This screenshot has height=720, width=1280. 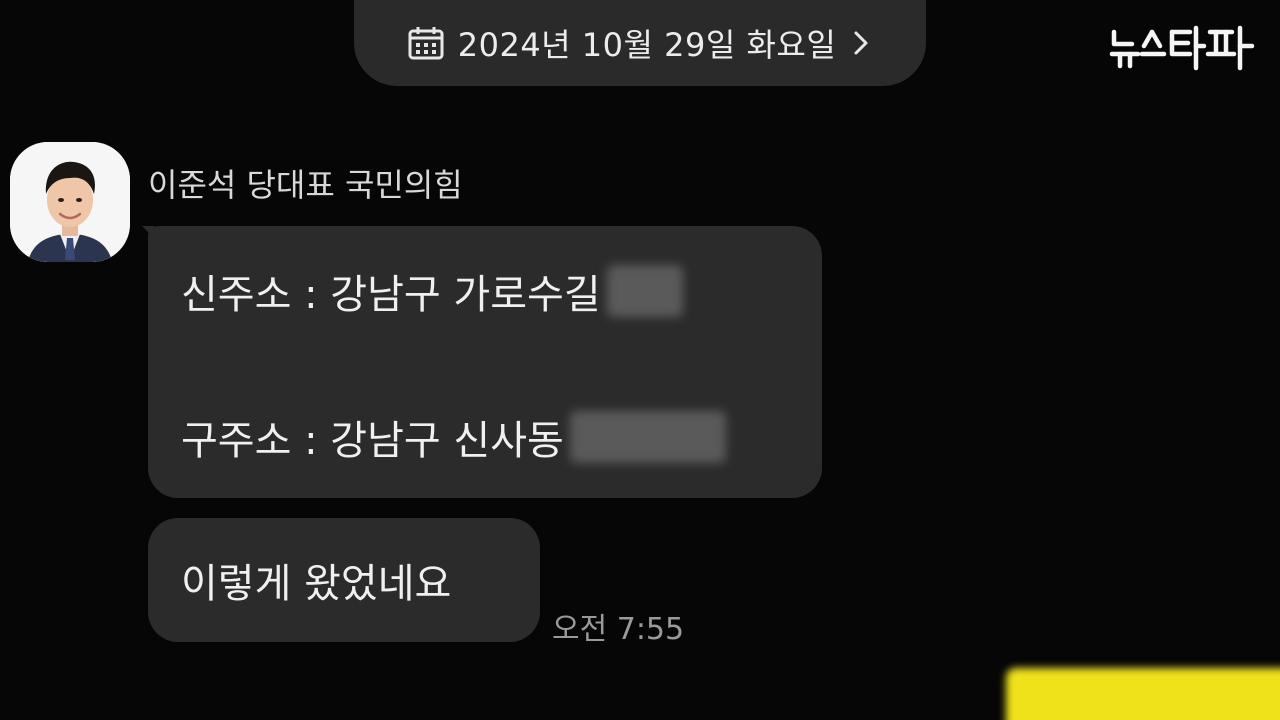 What do you see at coordinates (861, 43) in the screenshot?
I see `chevron-right-icon` at bounding box center [861, 43].